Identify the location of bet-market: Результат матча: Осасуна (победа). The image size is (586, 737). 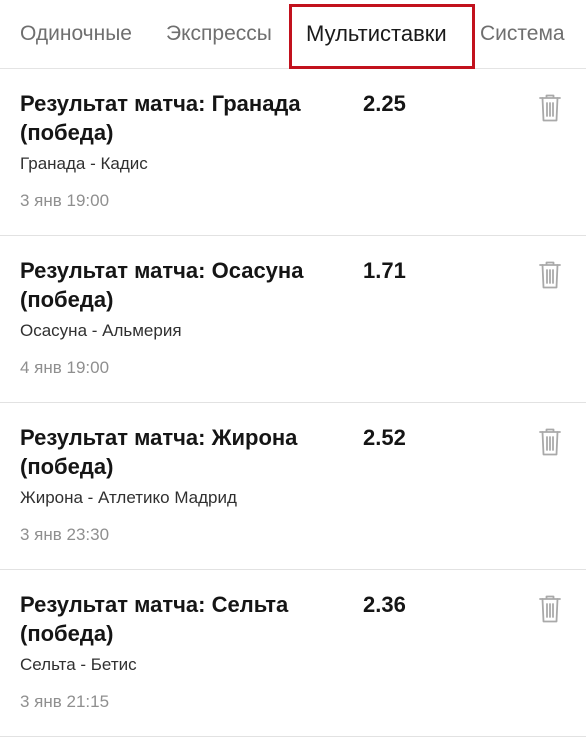
(162, 285).